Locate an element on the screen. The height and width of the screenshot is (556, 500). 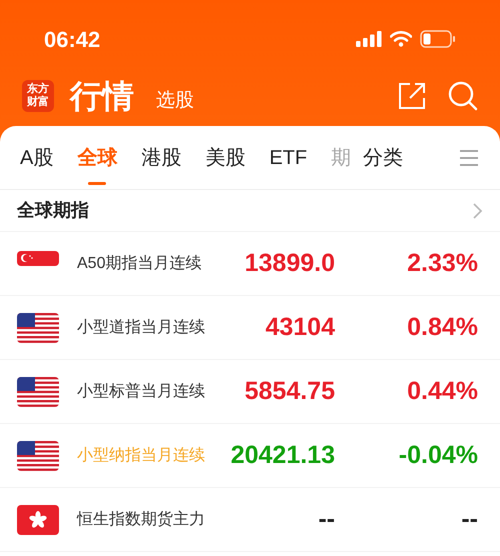
battery-icon is located at coordinates (438, 39).